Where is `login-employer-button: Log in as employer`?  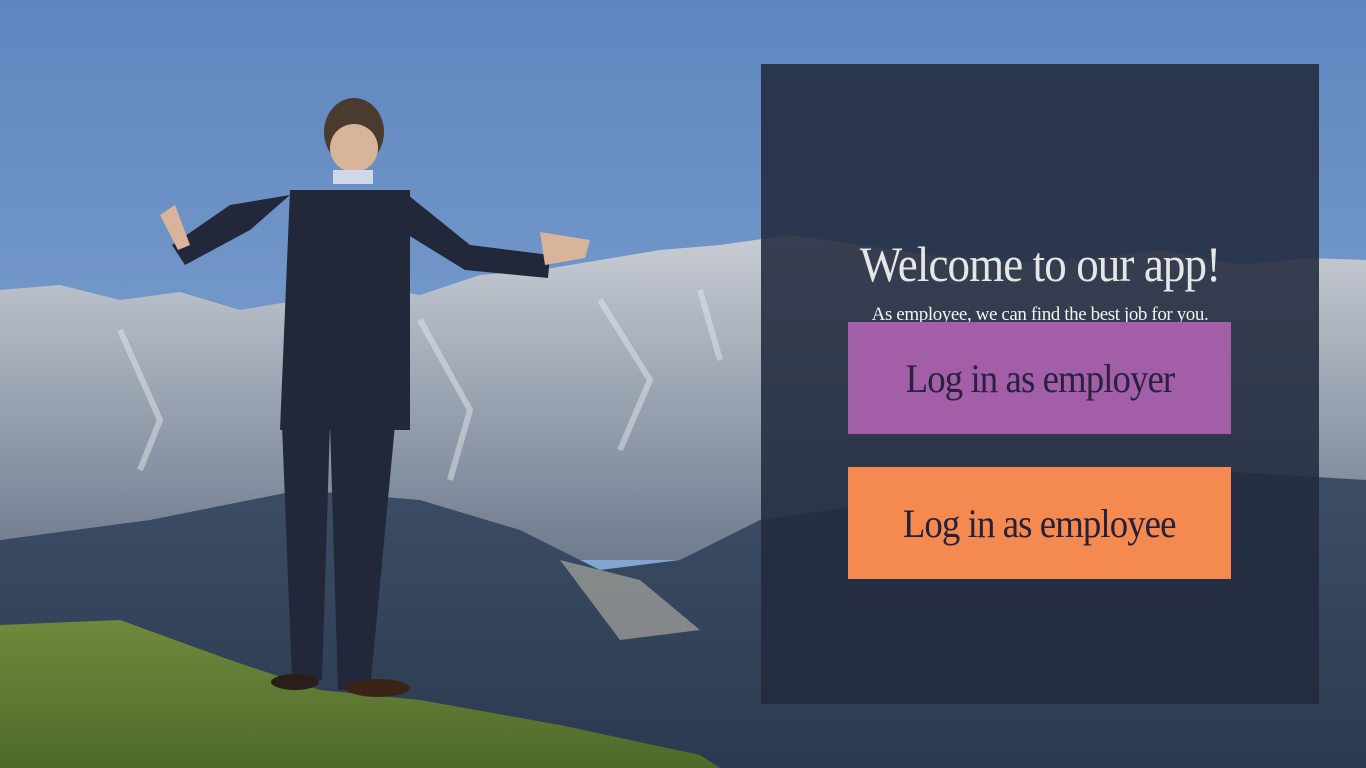
login-employer-button: Log in as employer is located at coordinates (1039, 378).